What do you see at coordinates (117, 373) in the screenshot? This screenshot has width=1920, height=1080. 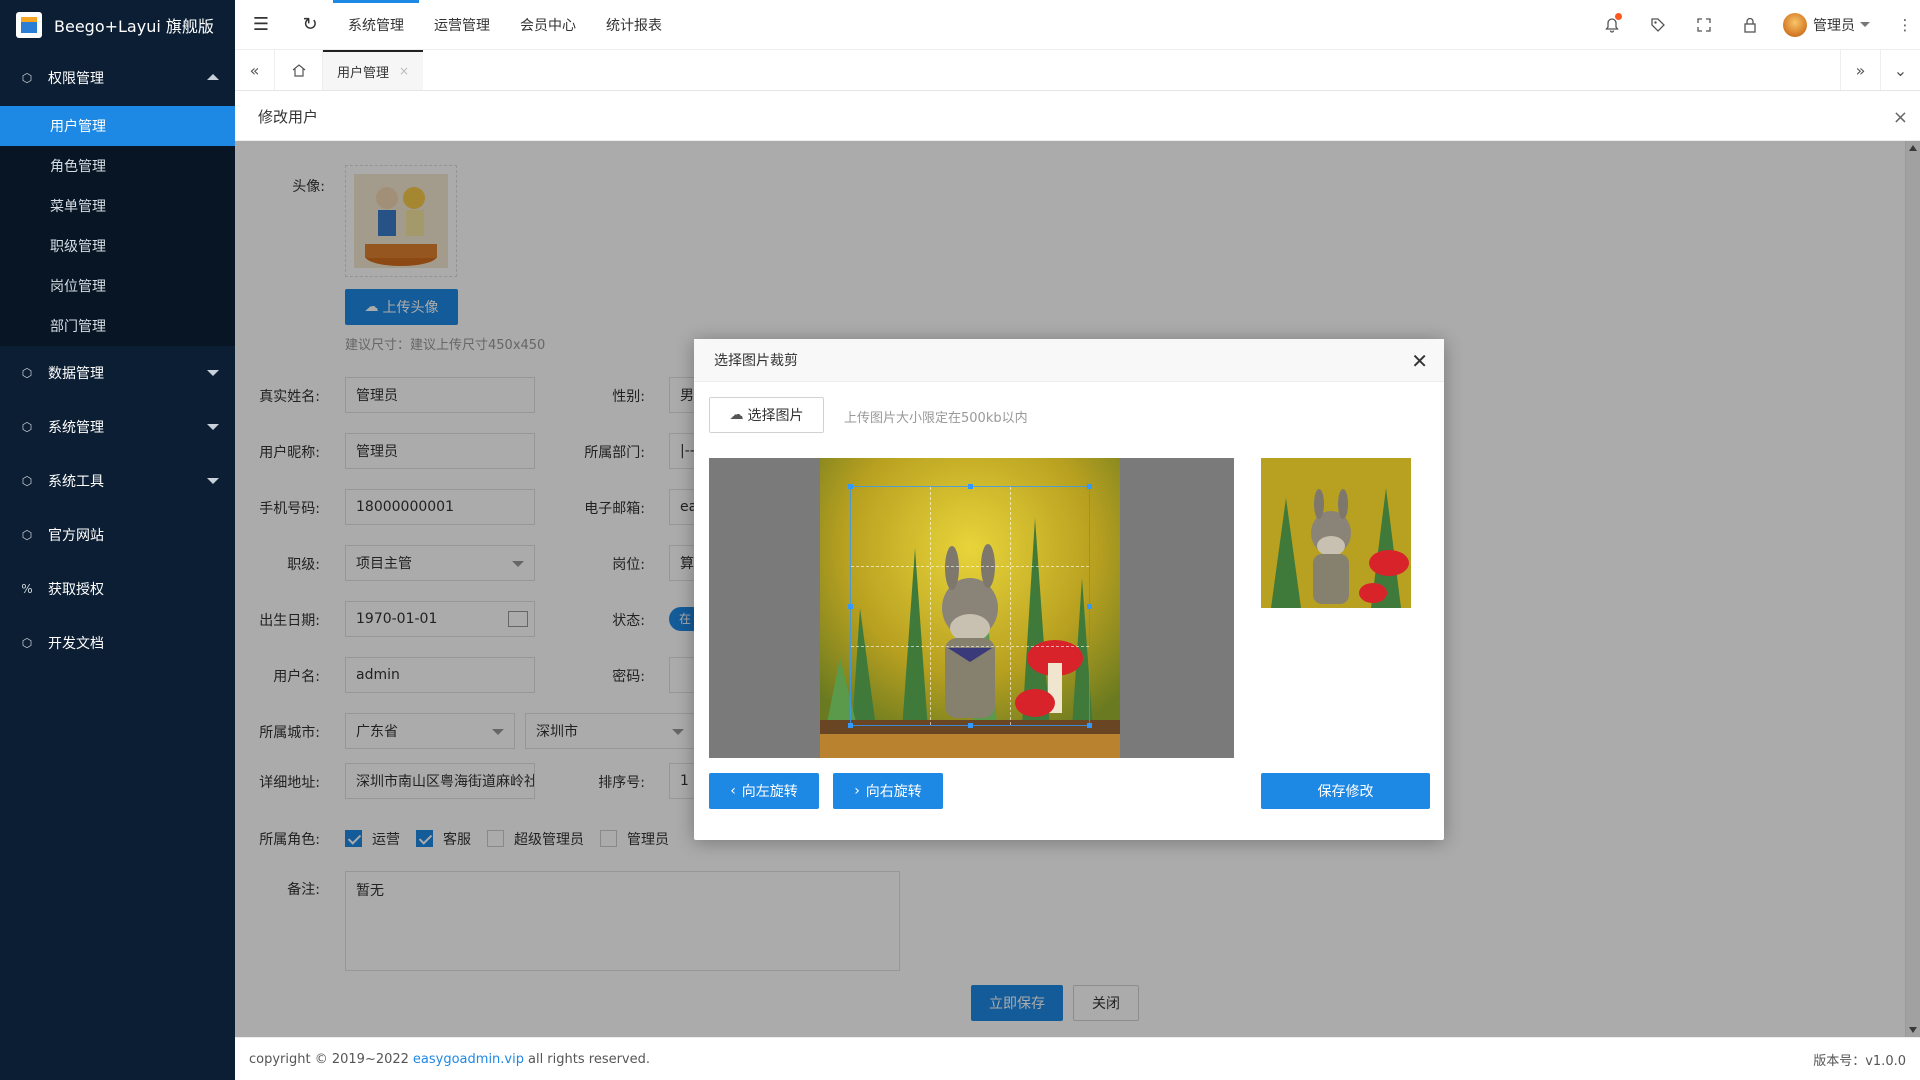 I see `sidebar-group-data: ⬡ 数据管理` at bounding box center [117, 373].